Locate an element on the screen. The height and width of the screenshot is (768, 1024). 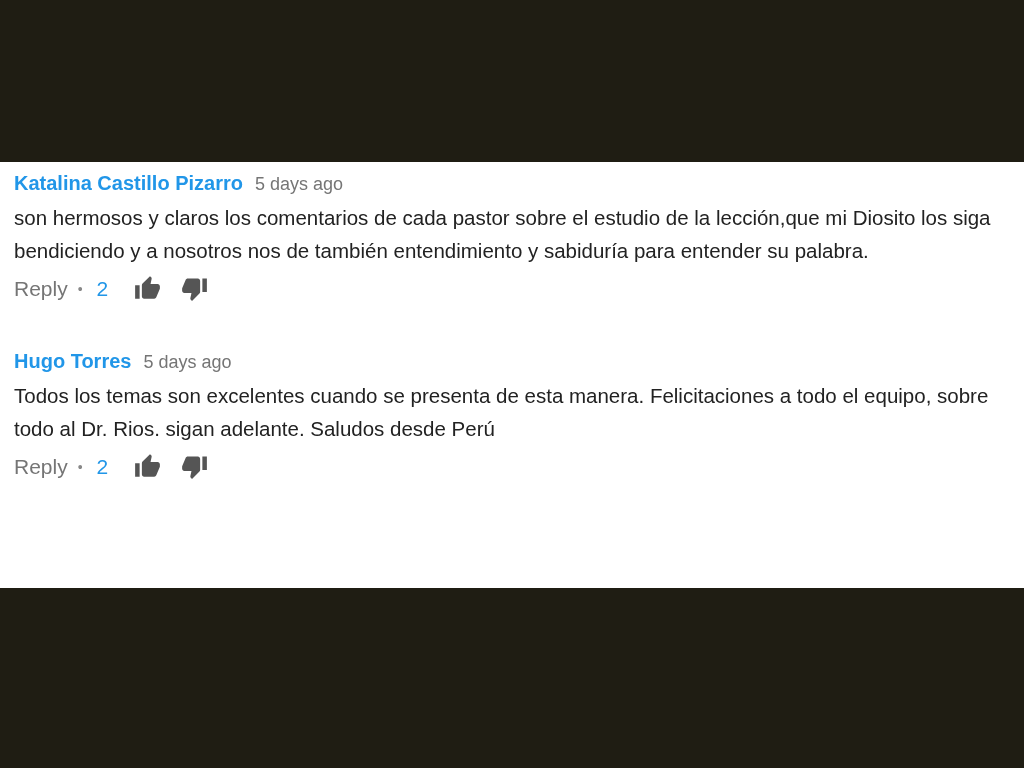
comment-text: Todos los temas son excelentes cuando se presenta de esta manera. Felicitaciones a todo el equipo, sobre todo al Dr. Rios. sigan adelante. Saludos desde Perú is located at coordinates (502, 412).